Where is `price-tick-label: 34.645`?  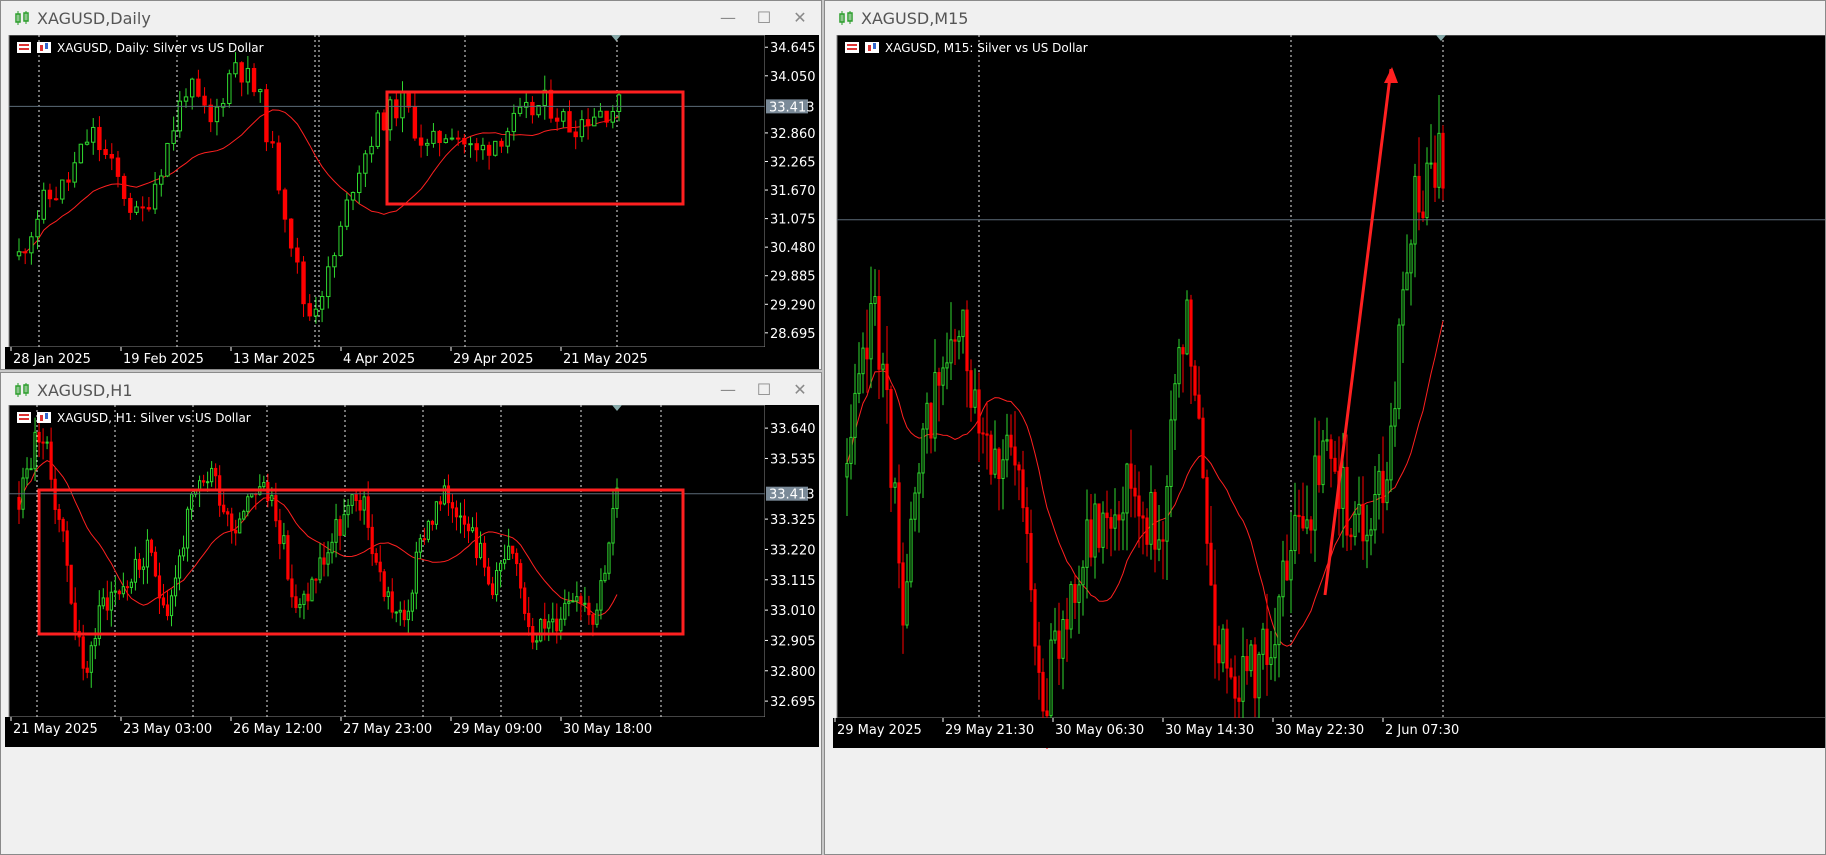
price-tick-label: 34.645 is located at coordinates (793, 48).